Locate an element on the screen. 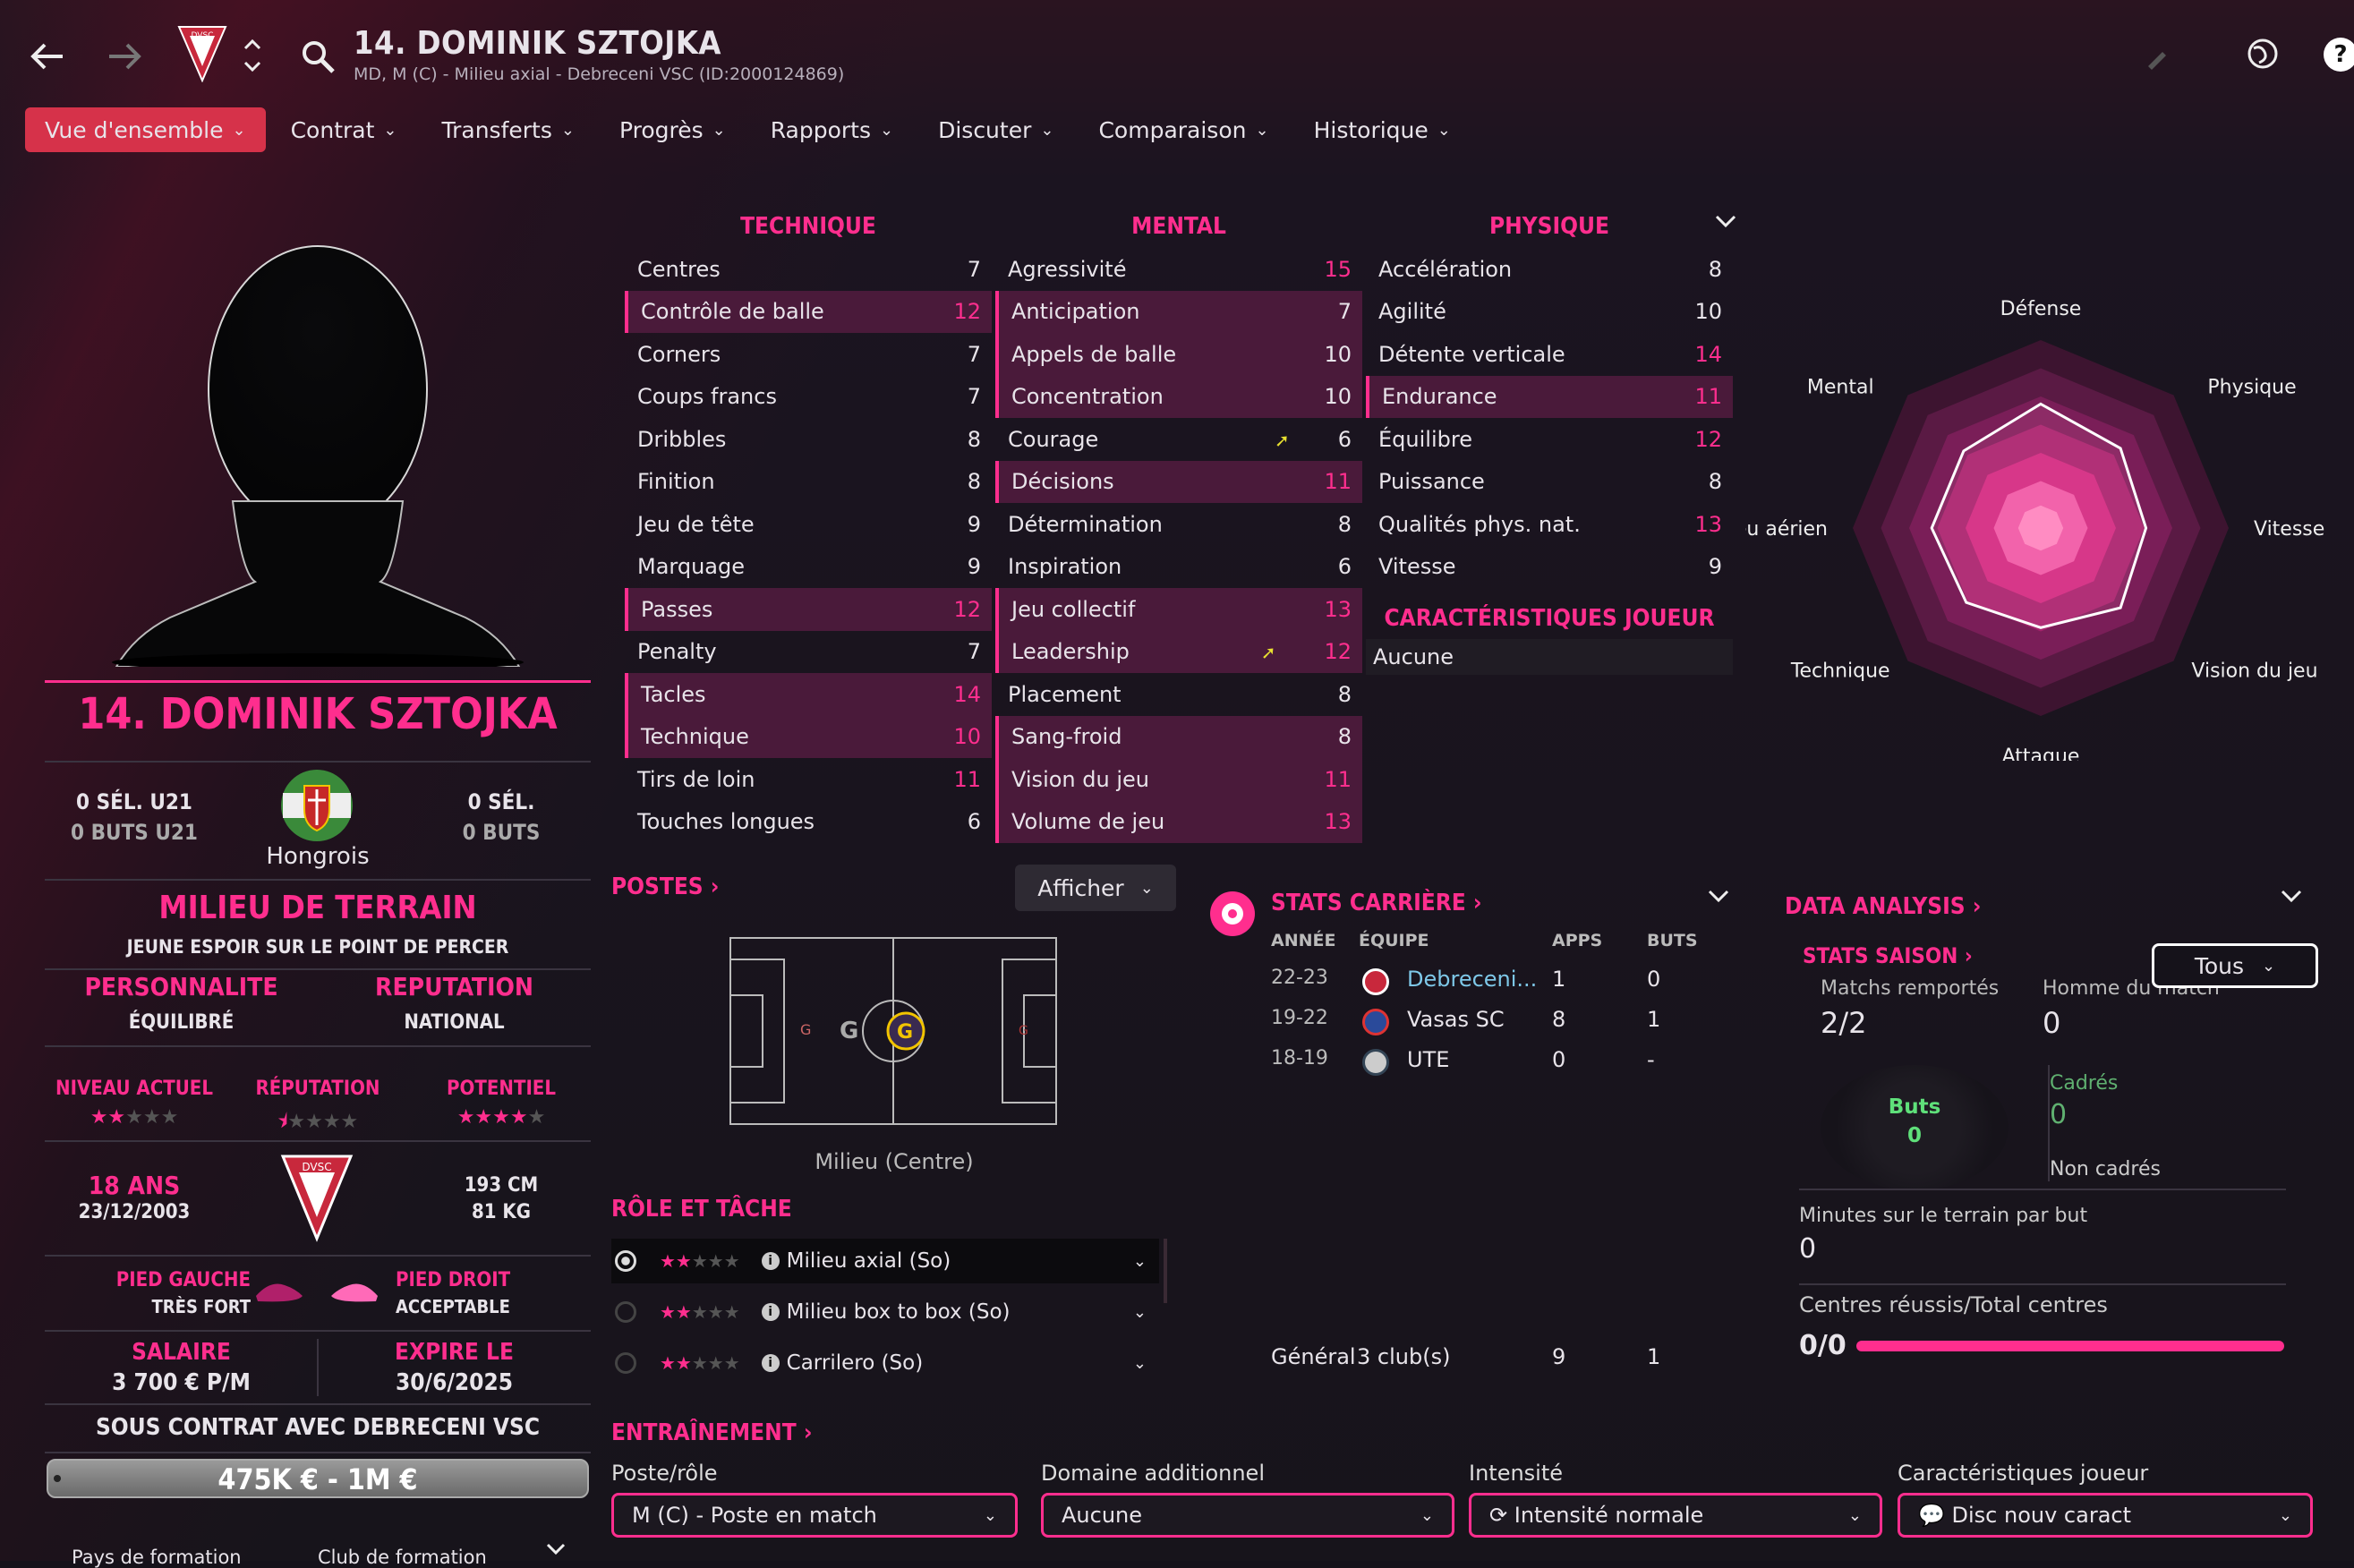  attribute-name: Décisions is located at coordinates (1062, 482).